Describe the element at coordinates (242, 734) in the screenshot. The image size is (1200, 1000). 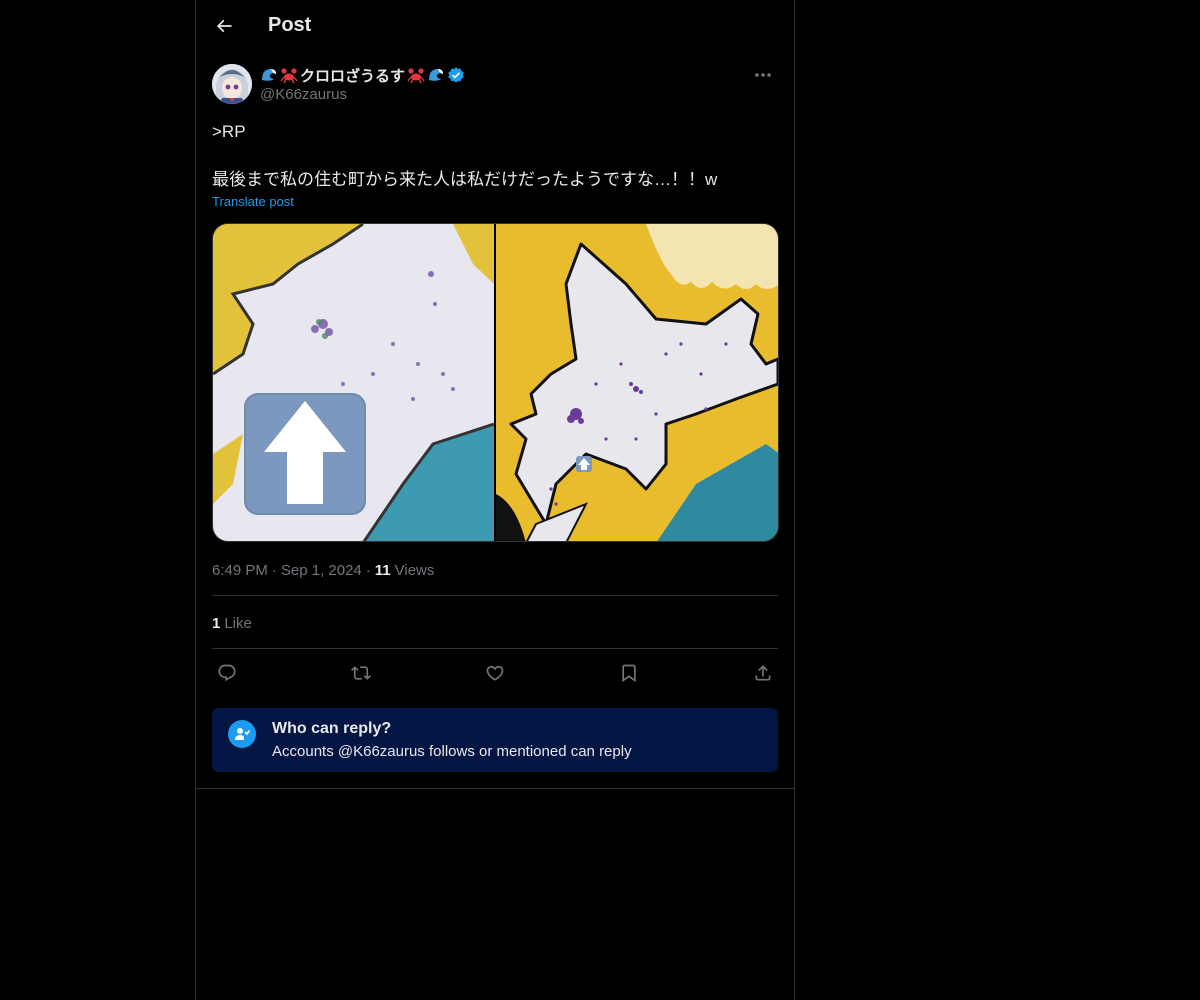
I see `mention-user-icon` at that location.